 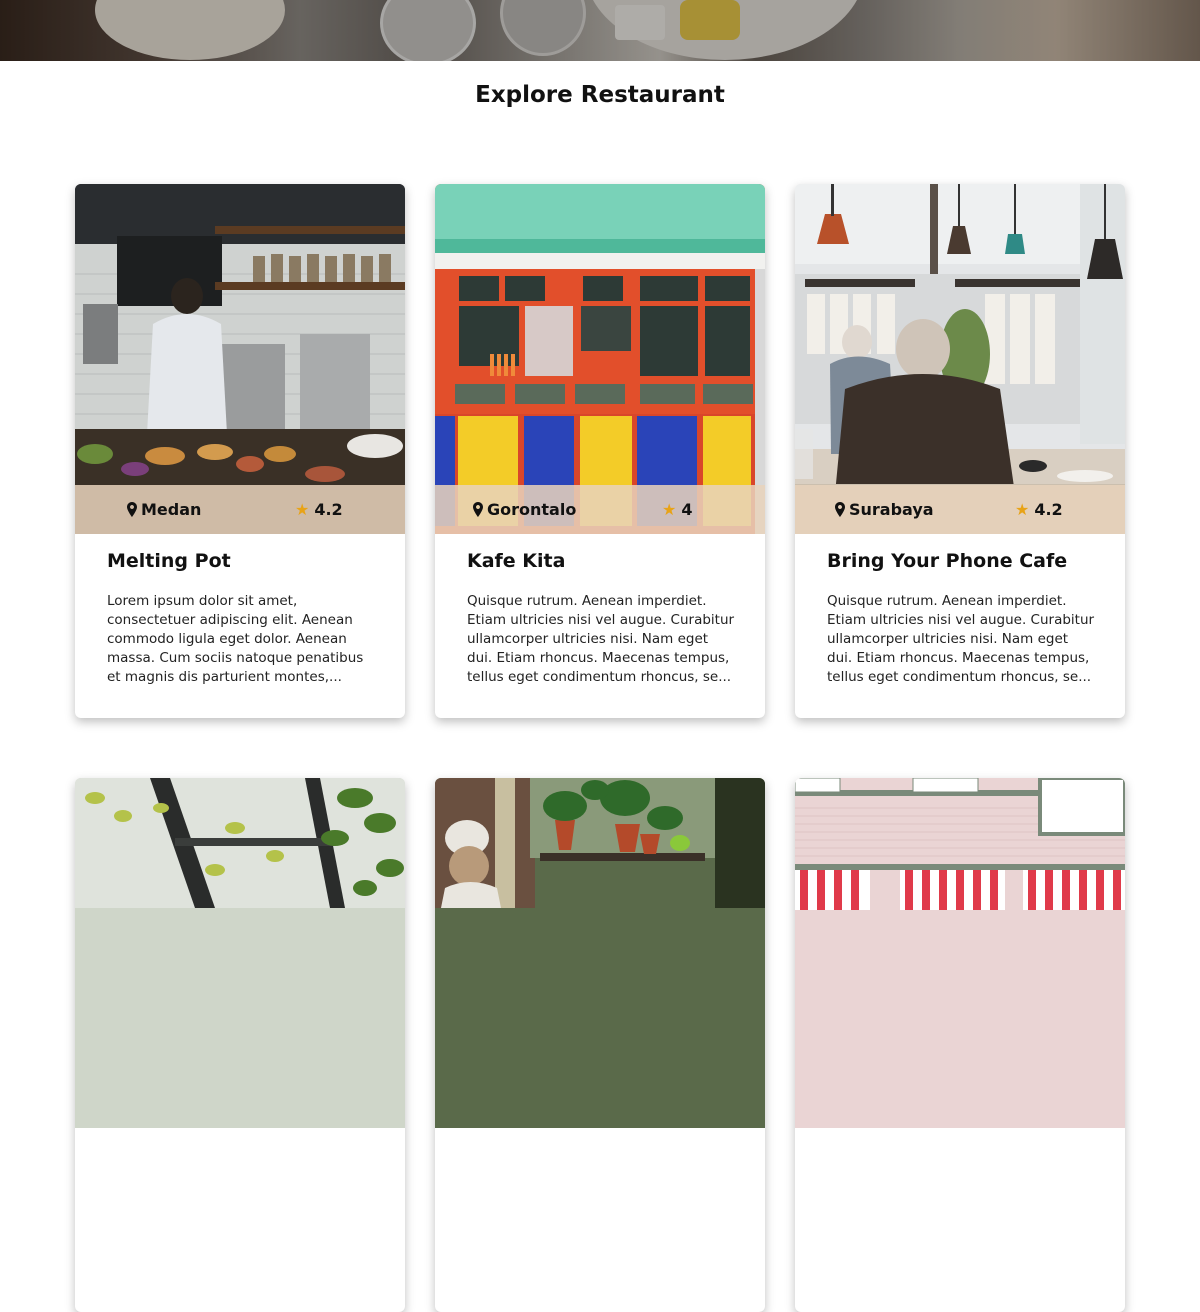 What do you see at coordinates (600, 30) in the screenshot?
I see `hero-banner-image` at bounding box center [600, 30].